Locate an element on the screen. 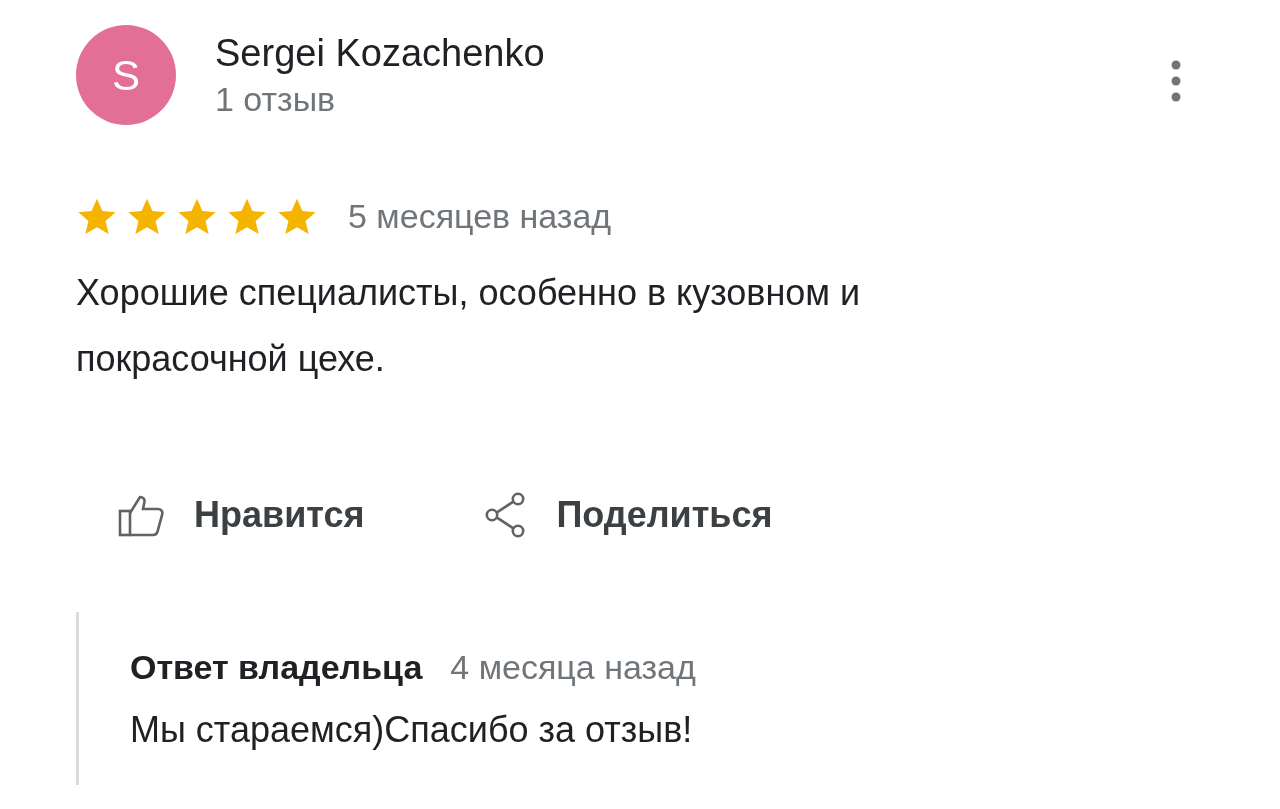 Image resolution: width=1280 pixels, height=809 pixels. avatar-letter: S is located at coordinates (126, 75).